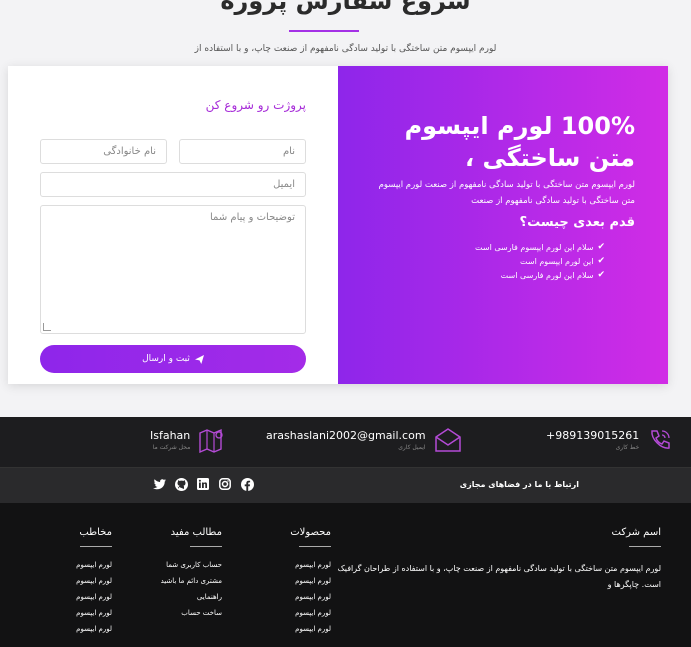  What do you see at coordinates (412, 447) in the screenshot?
I see `email-label: ایمیل کاری` at bounding box center [412, 447].